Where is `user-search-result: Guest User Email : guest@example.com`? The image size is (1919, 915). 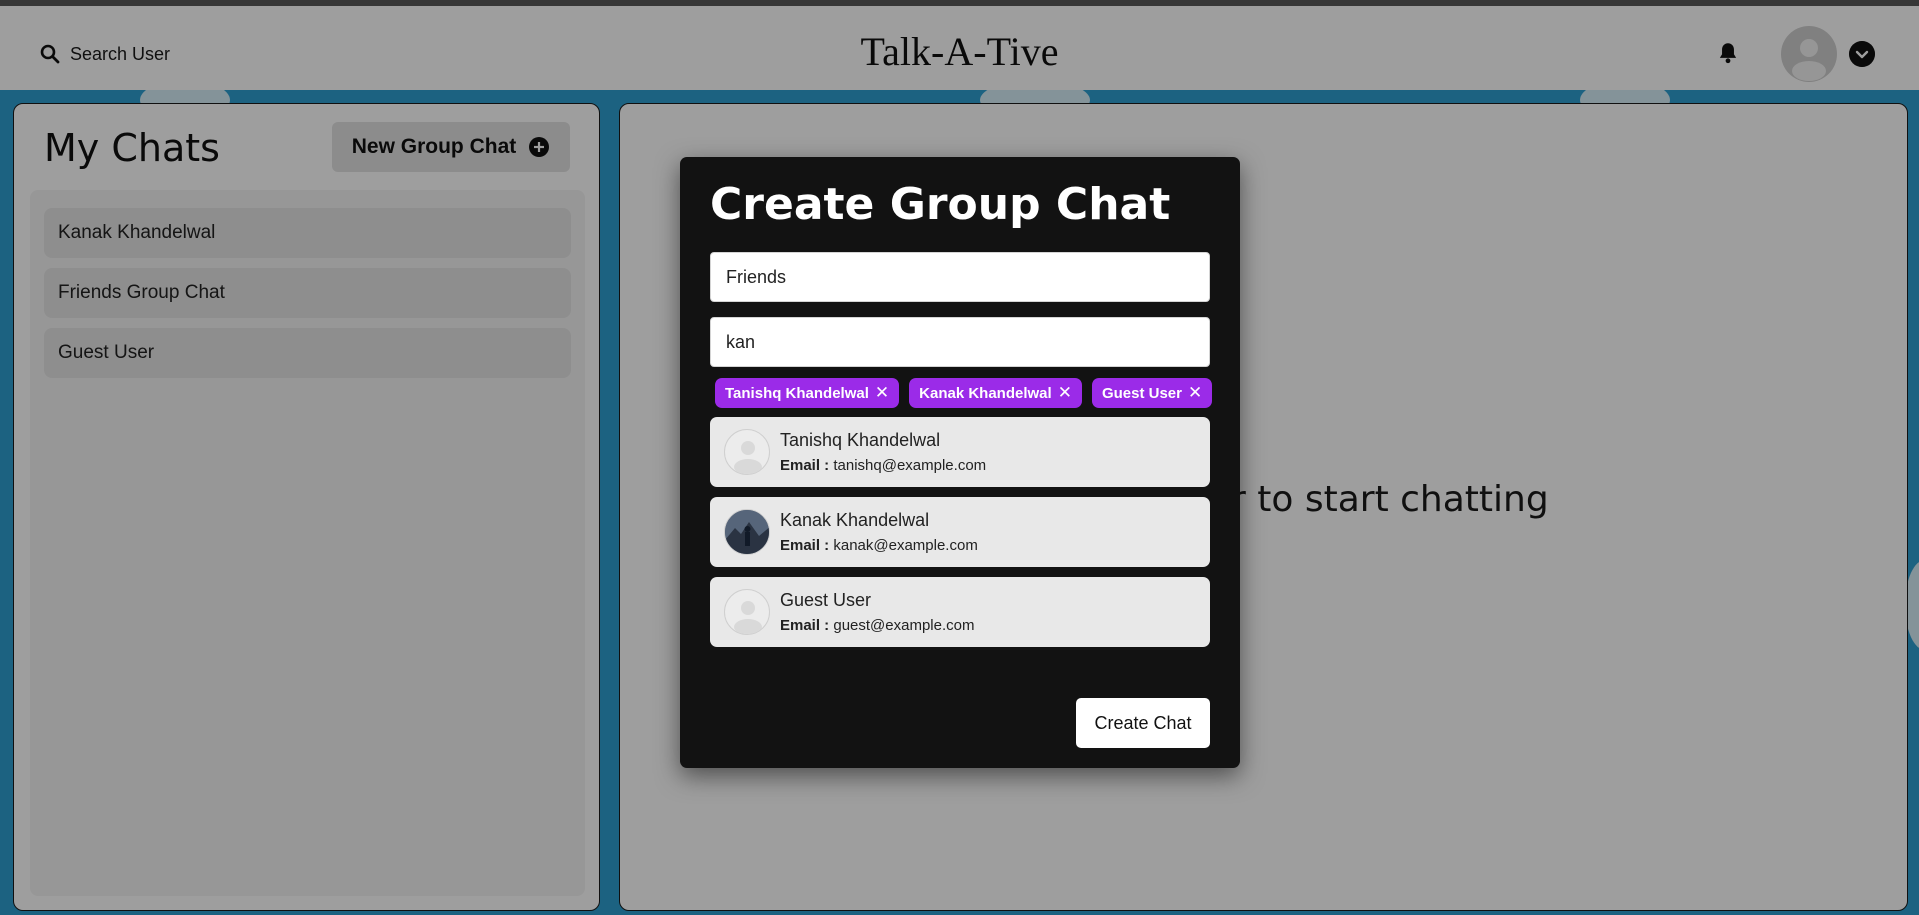
user-search-result: Guest User Email : guest@example.com is located at coordinates (960, 612).